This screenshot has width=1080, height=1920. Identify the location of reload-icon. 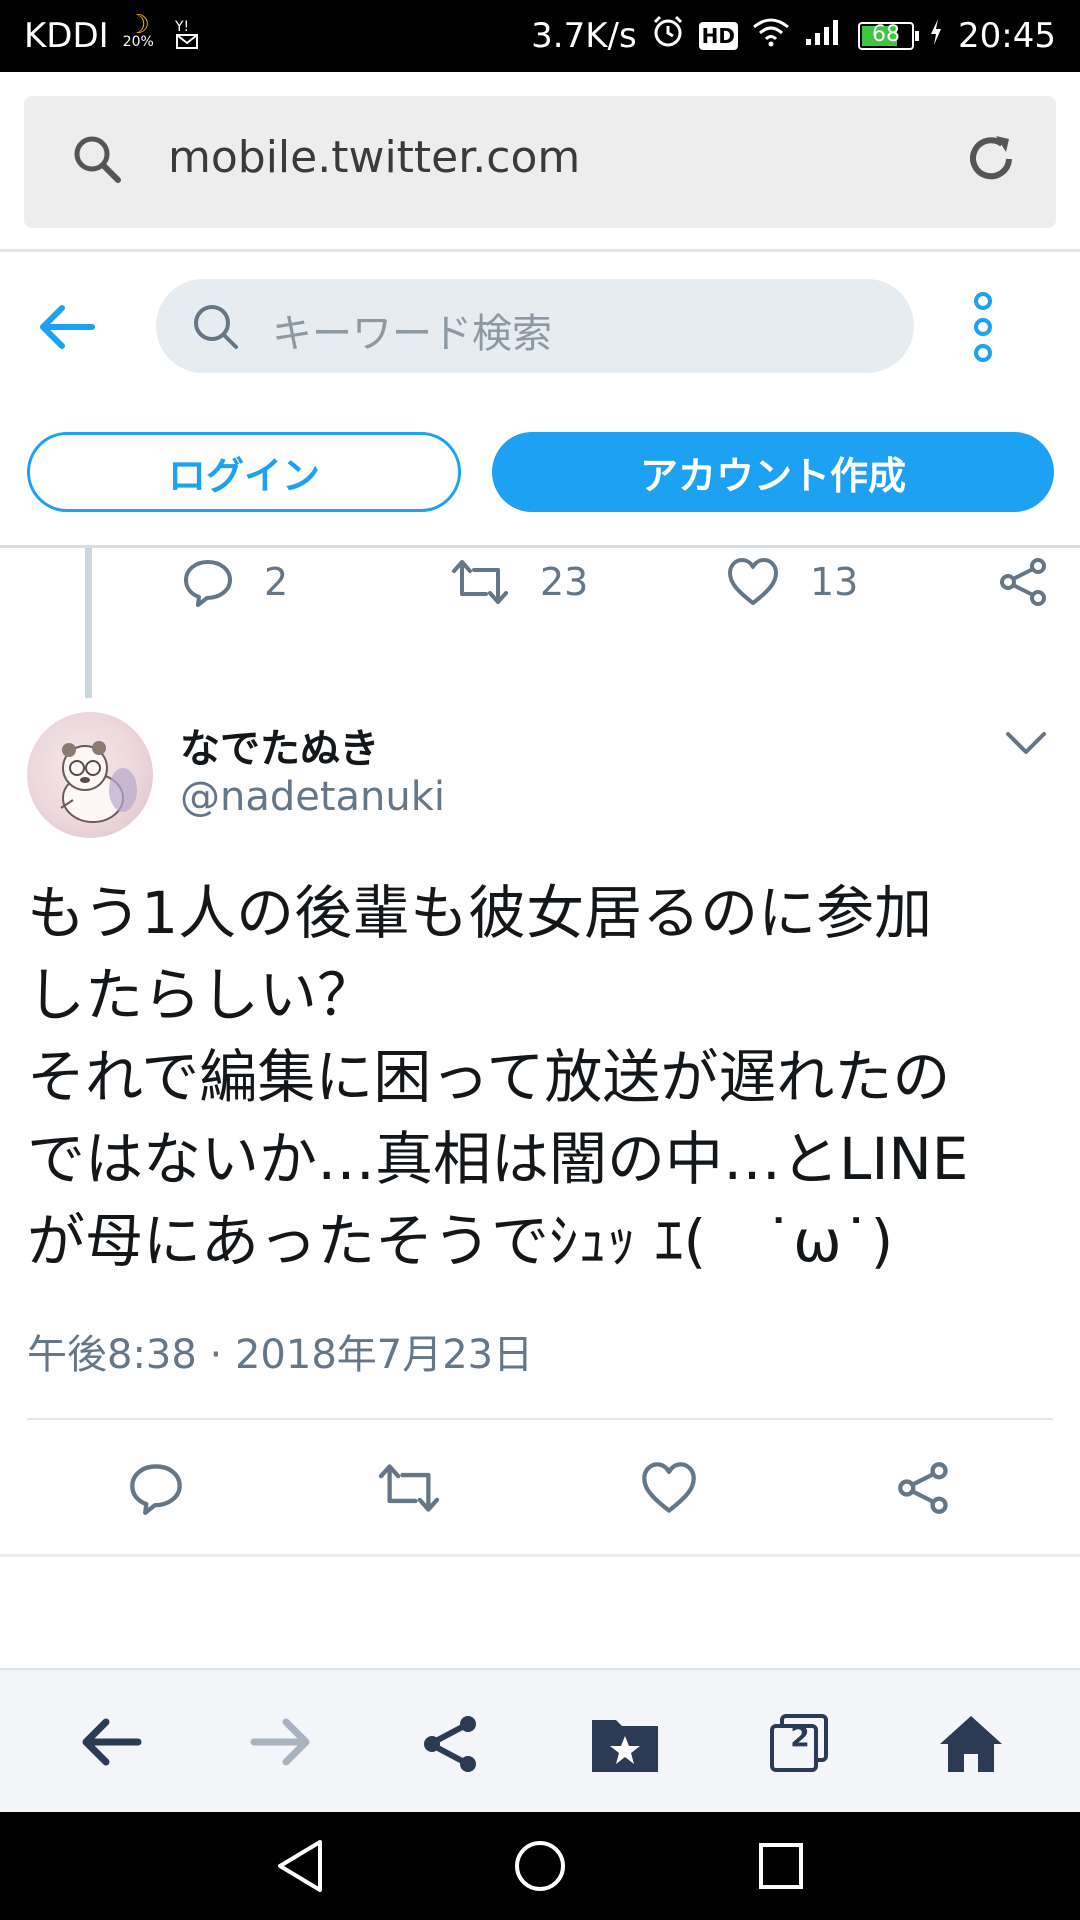
(991, 161).